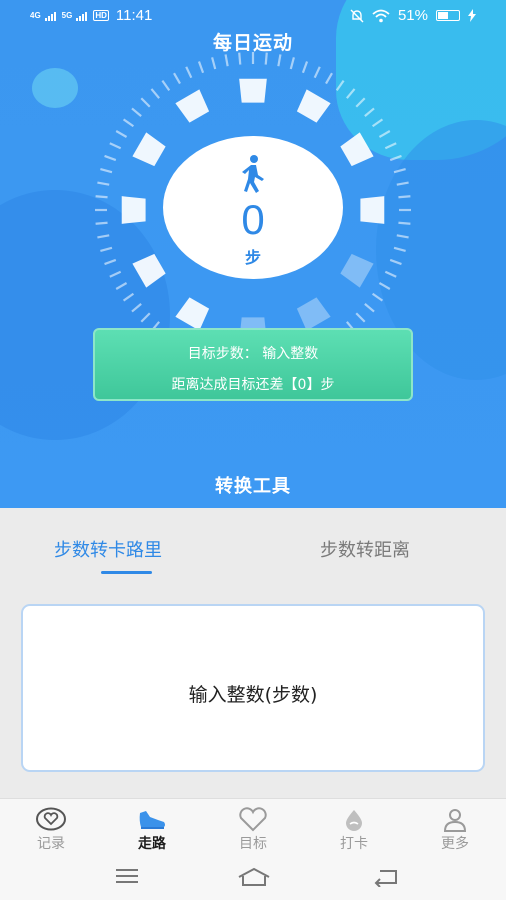 The width and height of the screenshot is (506, 900). I want to click on heart-chat-icon, so click(51, 819).